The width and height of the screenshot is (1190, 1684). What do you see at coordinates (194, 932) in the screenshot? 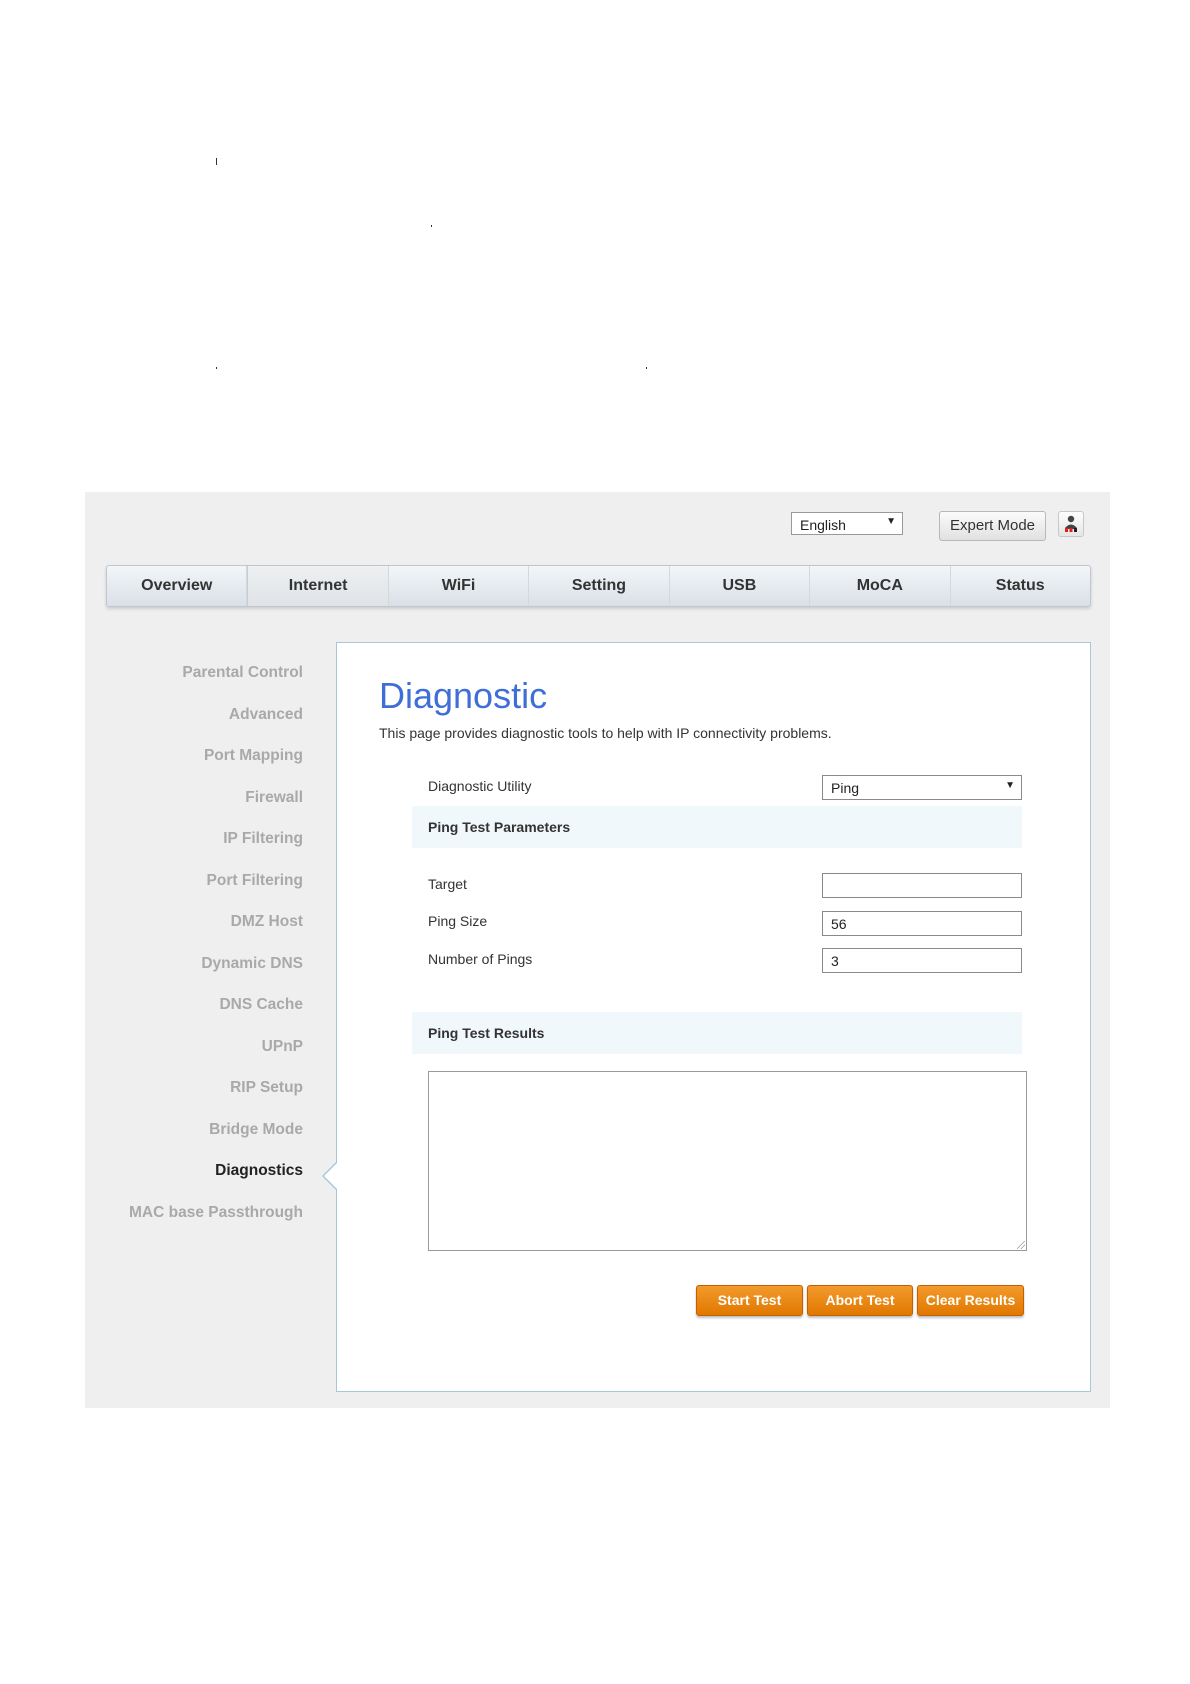
I see `sidebar-item-dmz-host: DMZ Host` at bounding box center [194, 932].